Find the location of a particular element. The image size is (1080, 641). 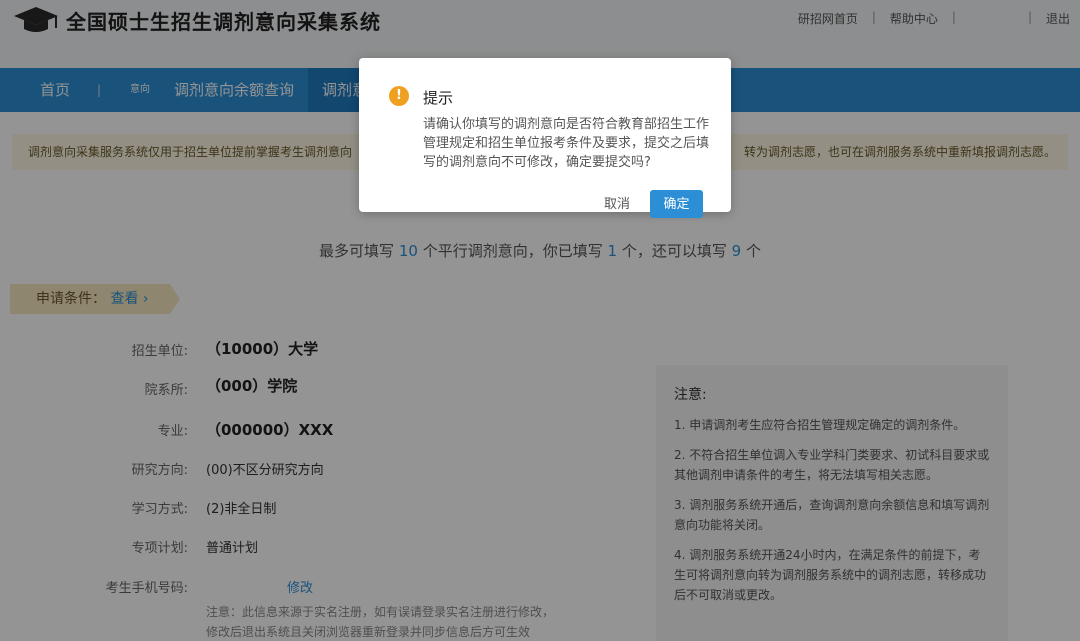

dialog-title: 提示 is located at coordinates (438, 98).